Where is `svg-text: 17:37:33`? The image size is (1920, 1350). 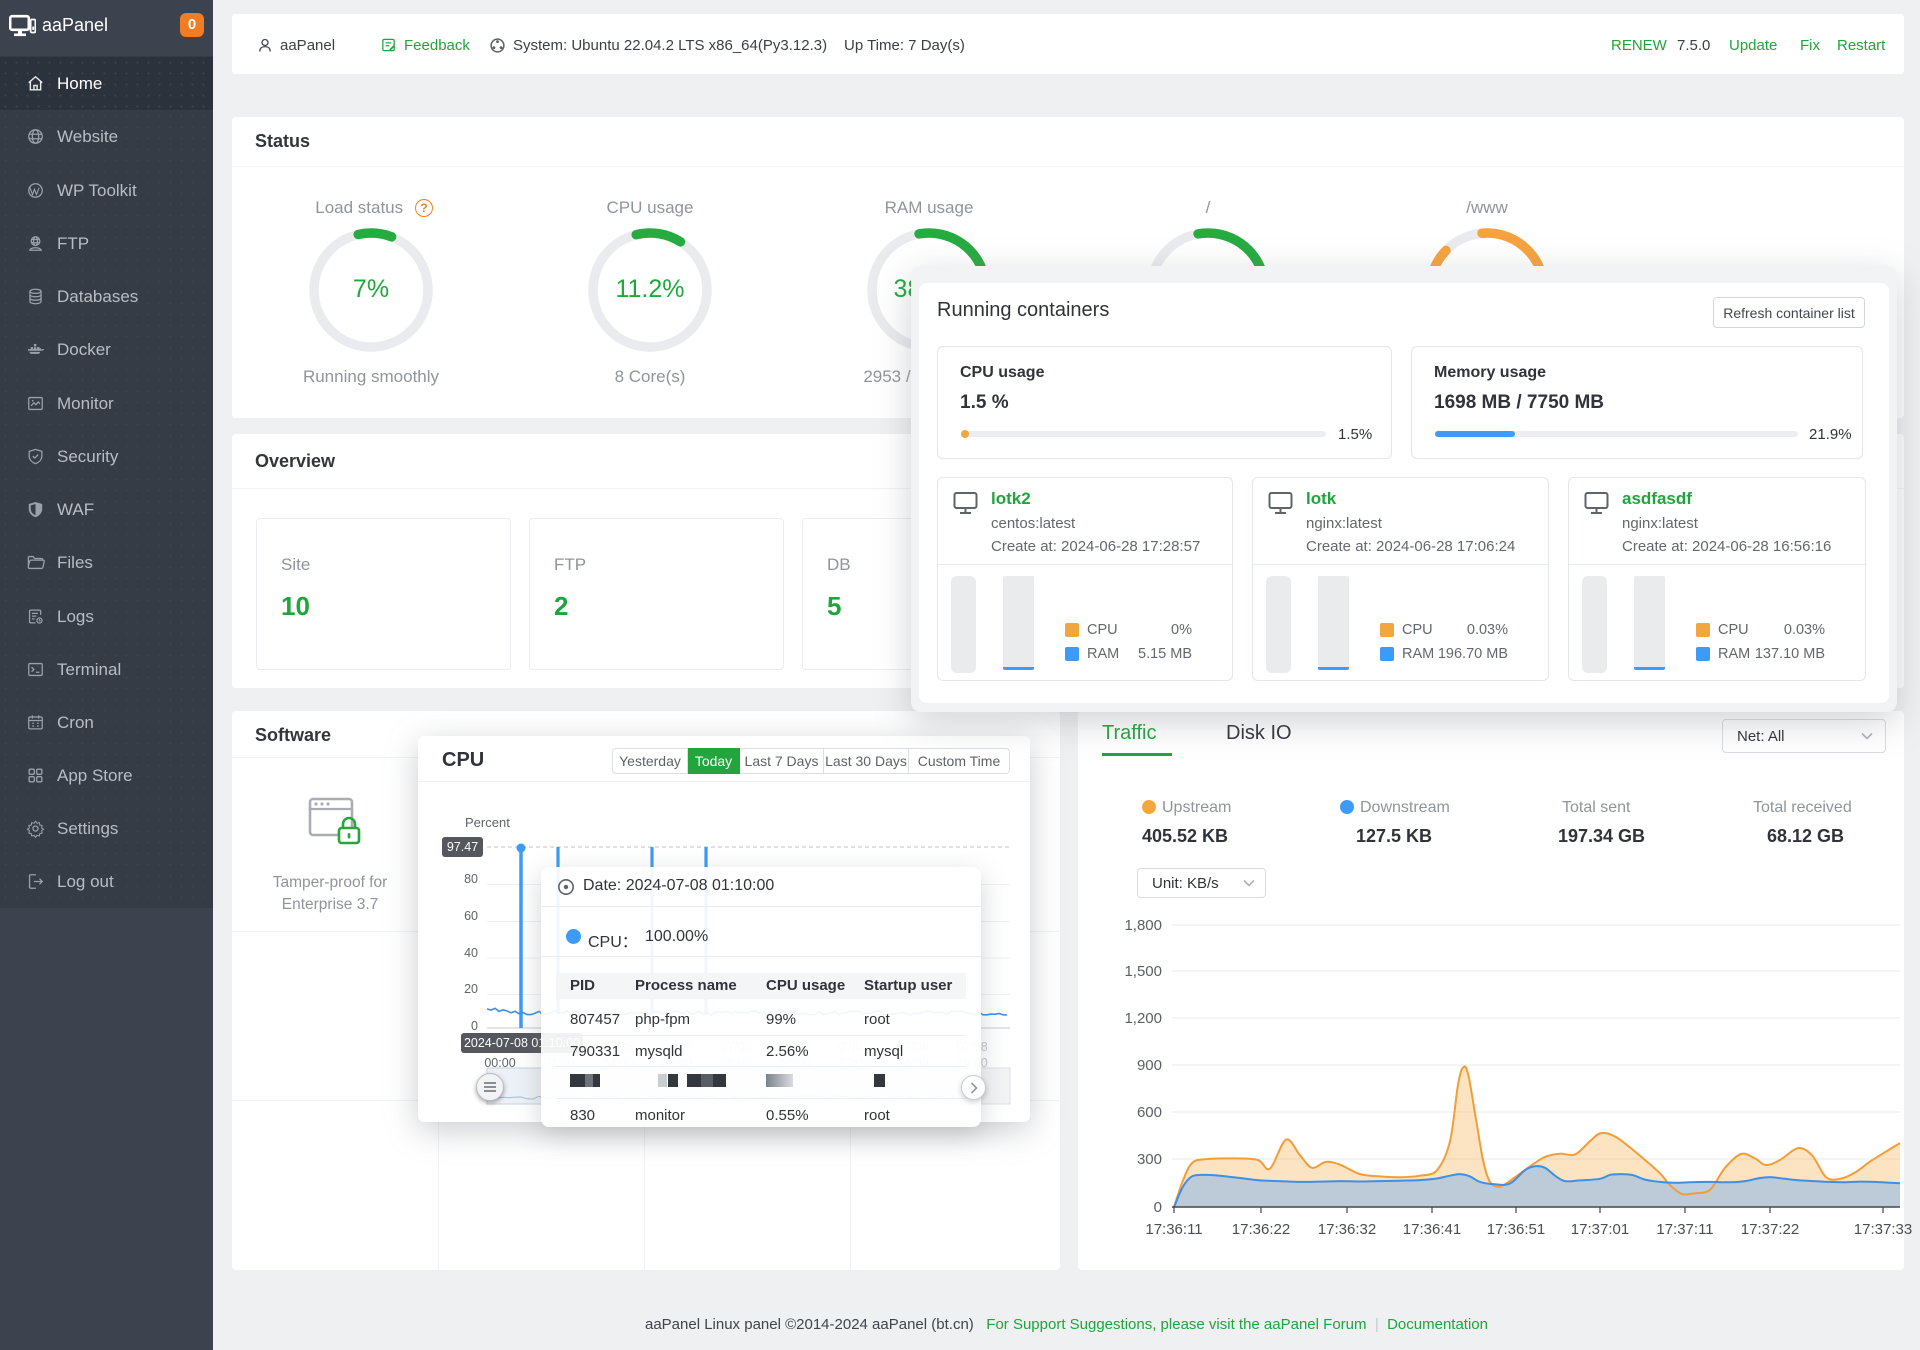
svg-text: 17:37:33 is located at coordinates (1883, 1229).